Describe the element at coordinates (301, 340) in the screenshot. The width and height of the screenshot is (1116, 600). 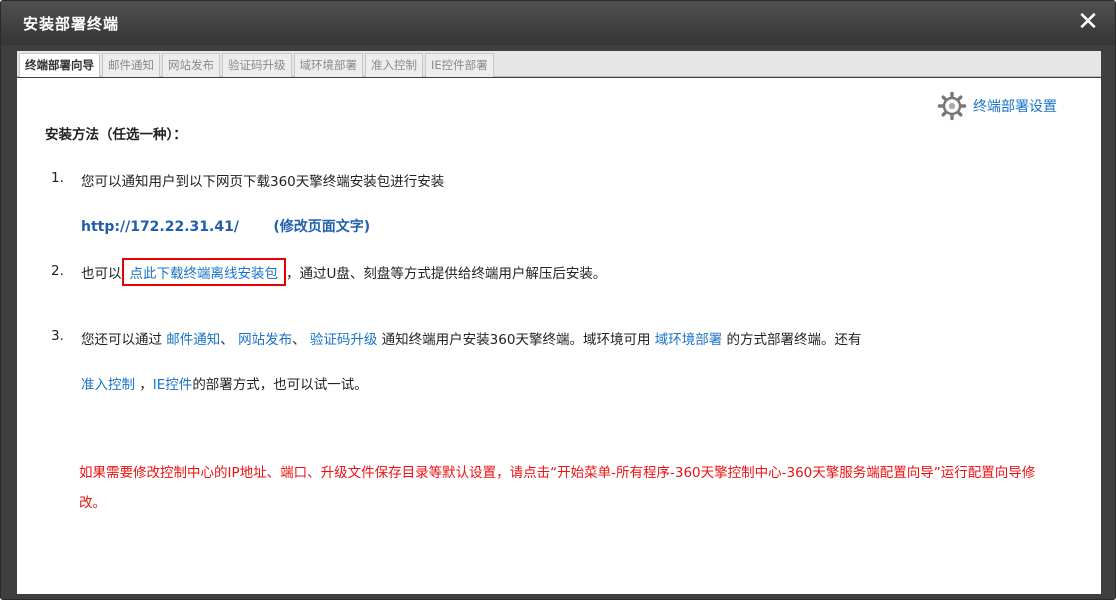
I see `item3-sep2: 、` at that location.